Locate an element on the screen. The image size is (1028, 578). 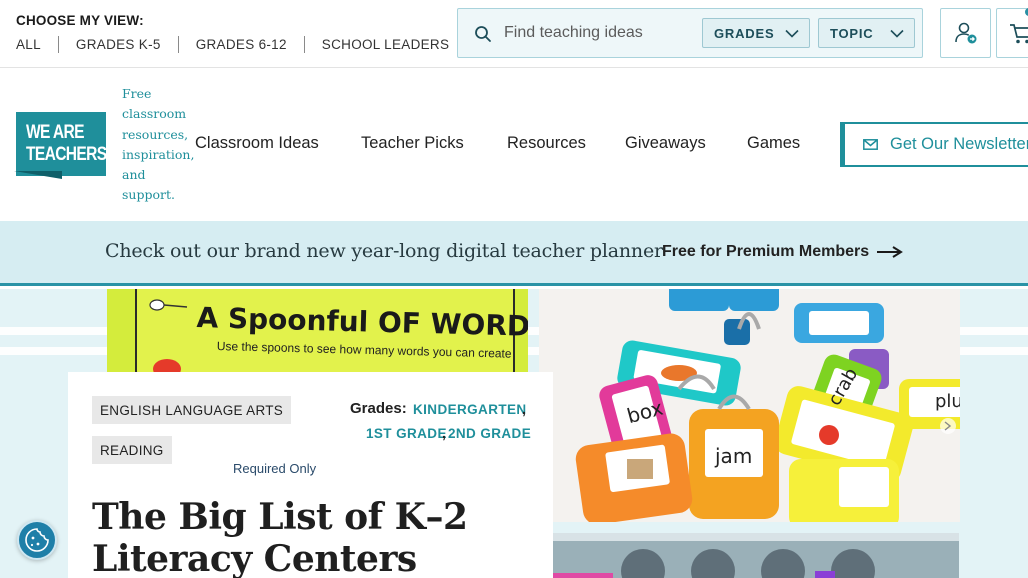
nav-item-games: Games is located at coordinates (773, 143).